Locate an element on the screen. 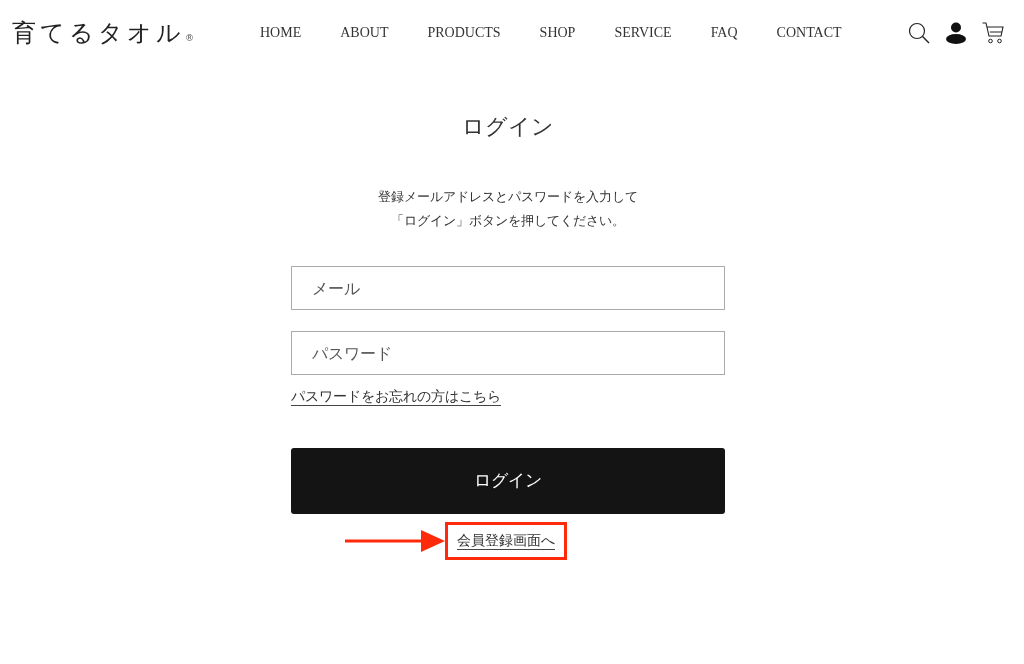 This screenshot has width=1024, height=664. nav-link: ABOUT is located at coordinates (364, 33).